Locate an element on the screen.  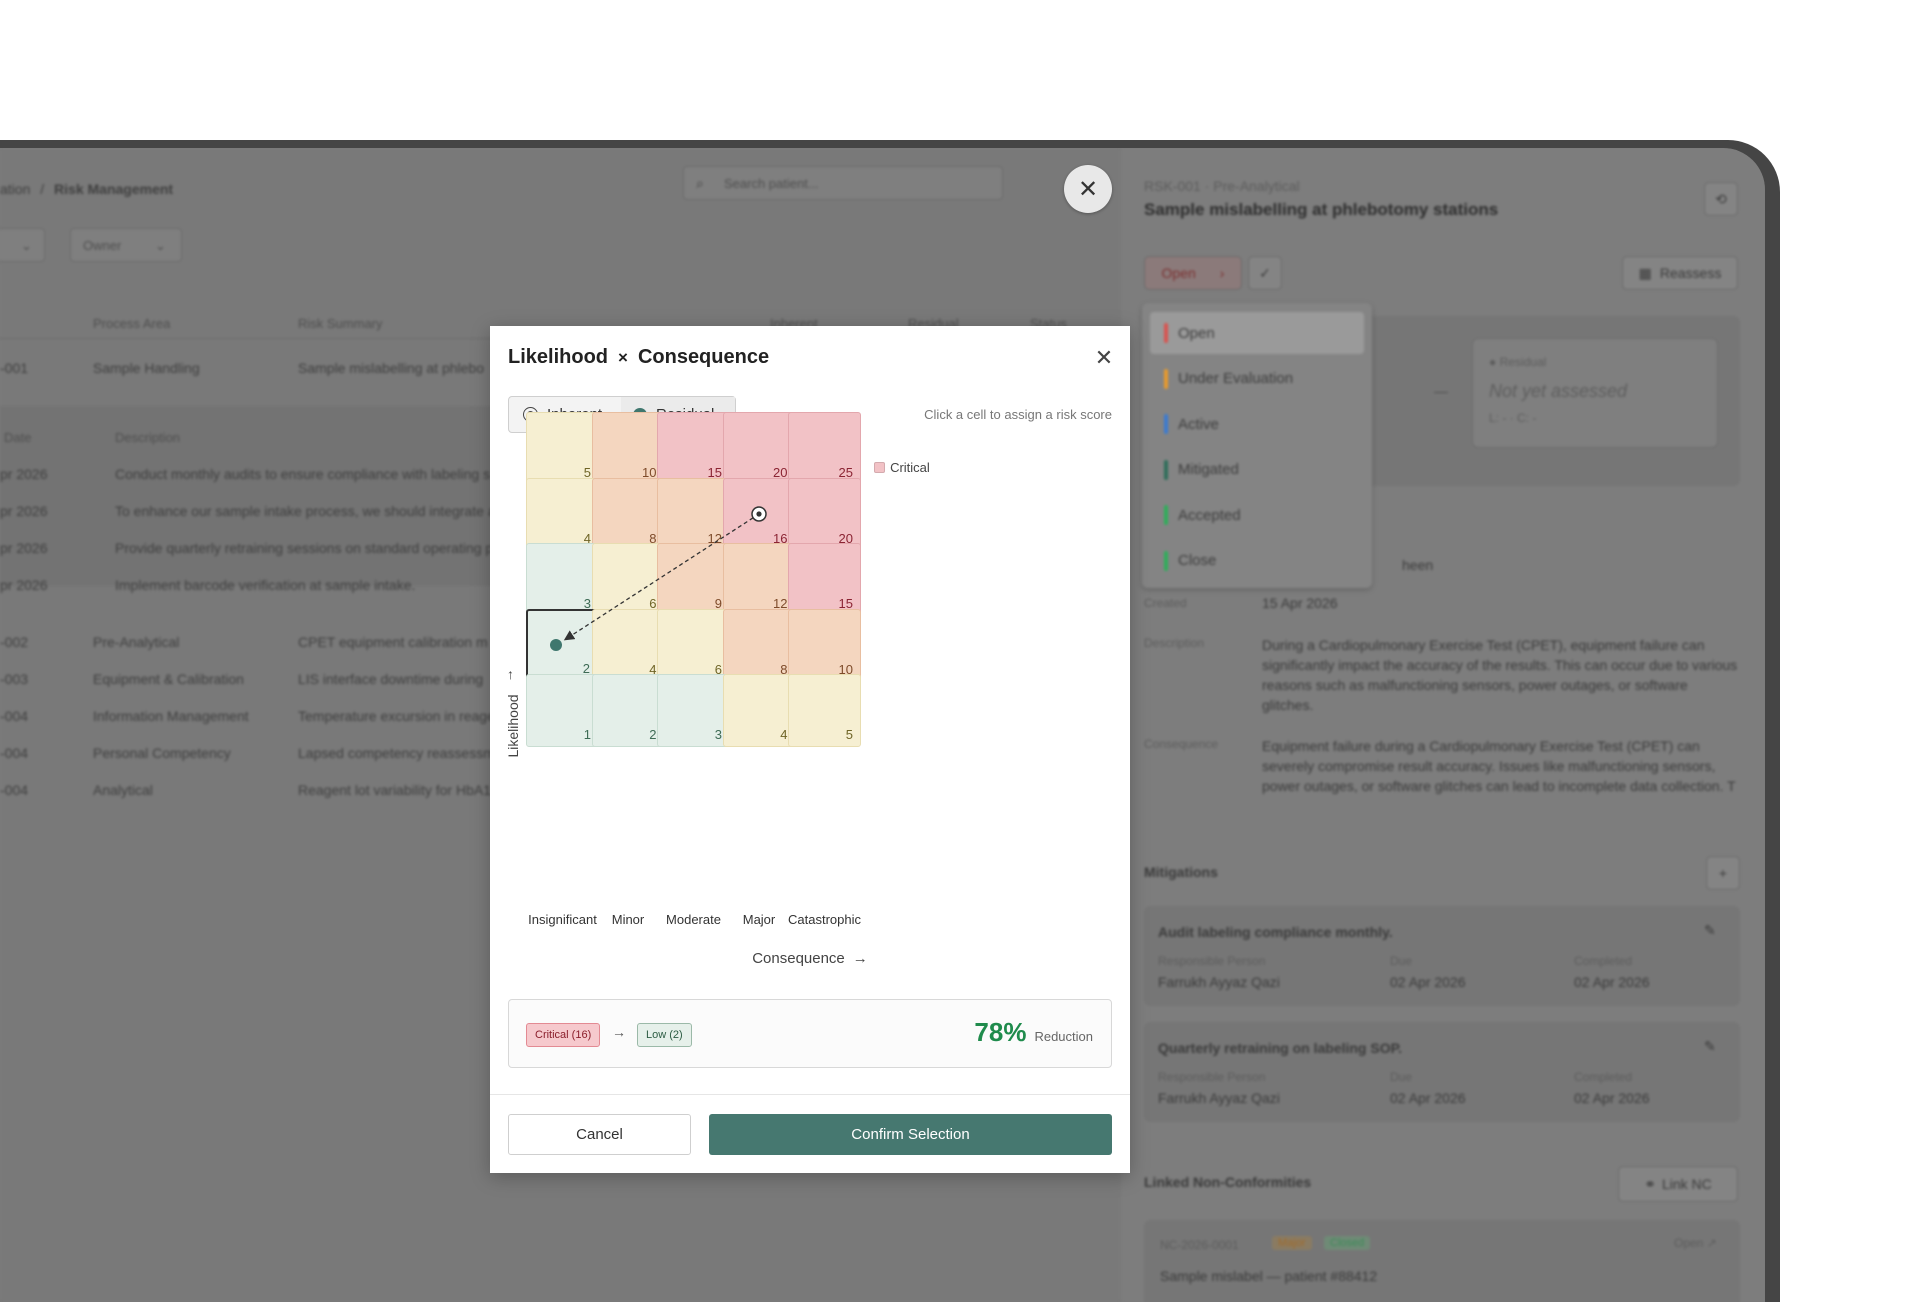
table-row-summary: Lapsed competency reassessm is located at coordinates (396, 753).